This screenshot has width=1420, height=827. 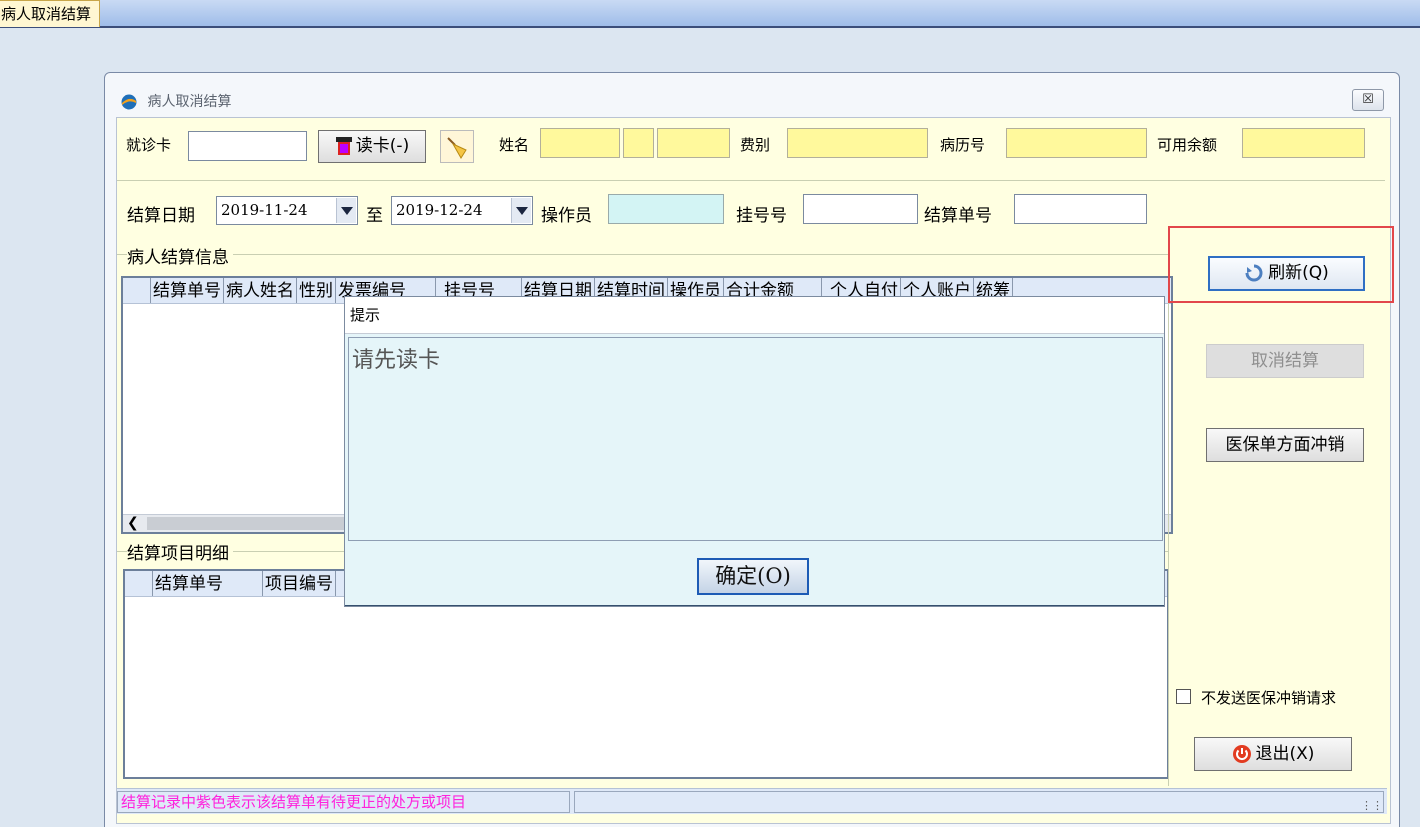 What do you see at coordinates (754, 605) in the screenshot?
I see `dialog-divider` at bounding box center [754, 605].